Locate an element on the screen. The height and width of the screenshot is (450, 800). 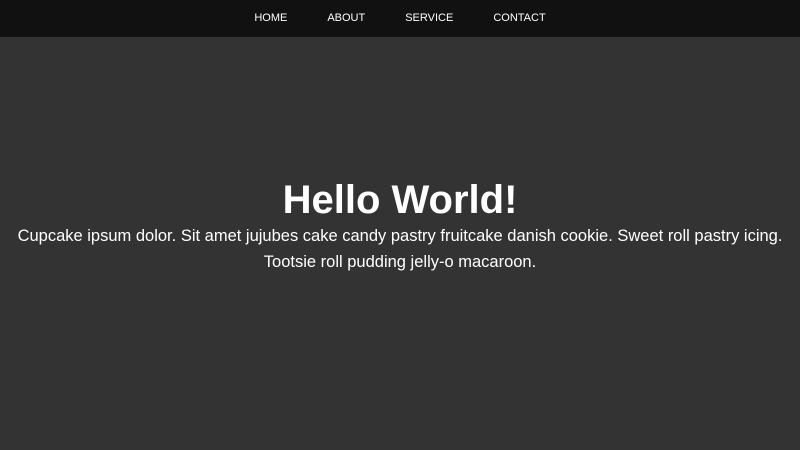
hero-title: Hello World! is located at coordinates (400, 200).